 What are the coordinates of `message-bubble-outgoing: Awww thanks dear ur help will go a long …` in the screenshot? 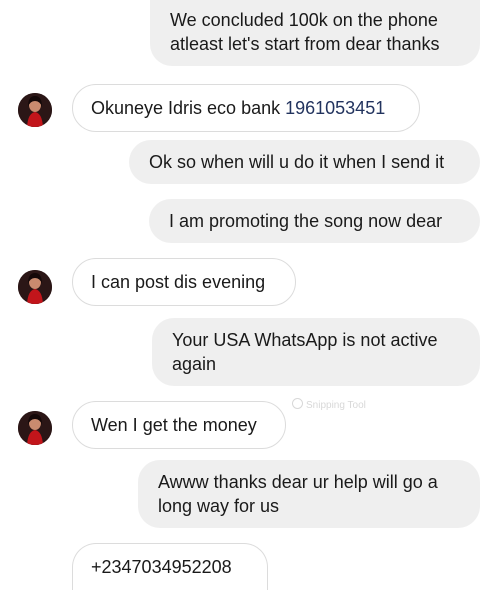 It's located at (309, 494).